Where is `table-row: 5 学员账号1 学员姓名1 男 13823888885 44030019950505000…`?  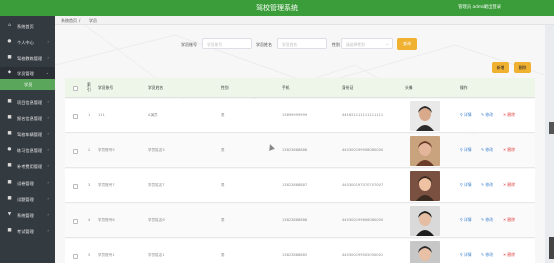
table-row: 5 学员账号1 学员姓名1 男 13823888885 44030019950505000… is located at coordinates (300, 251).